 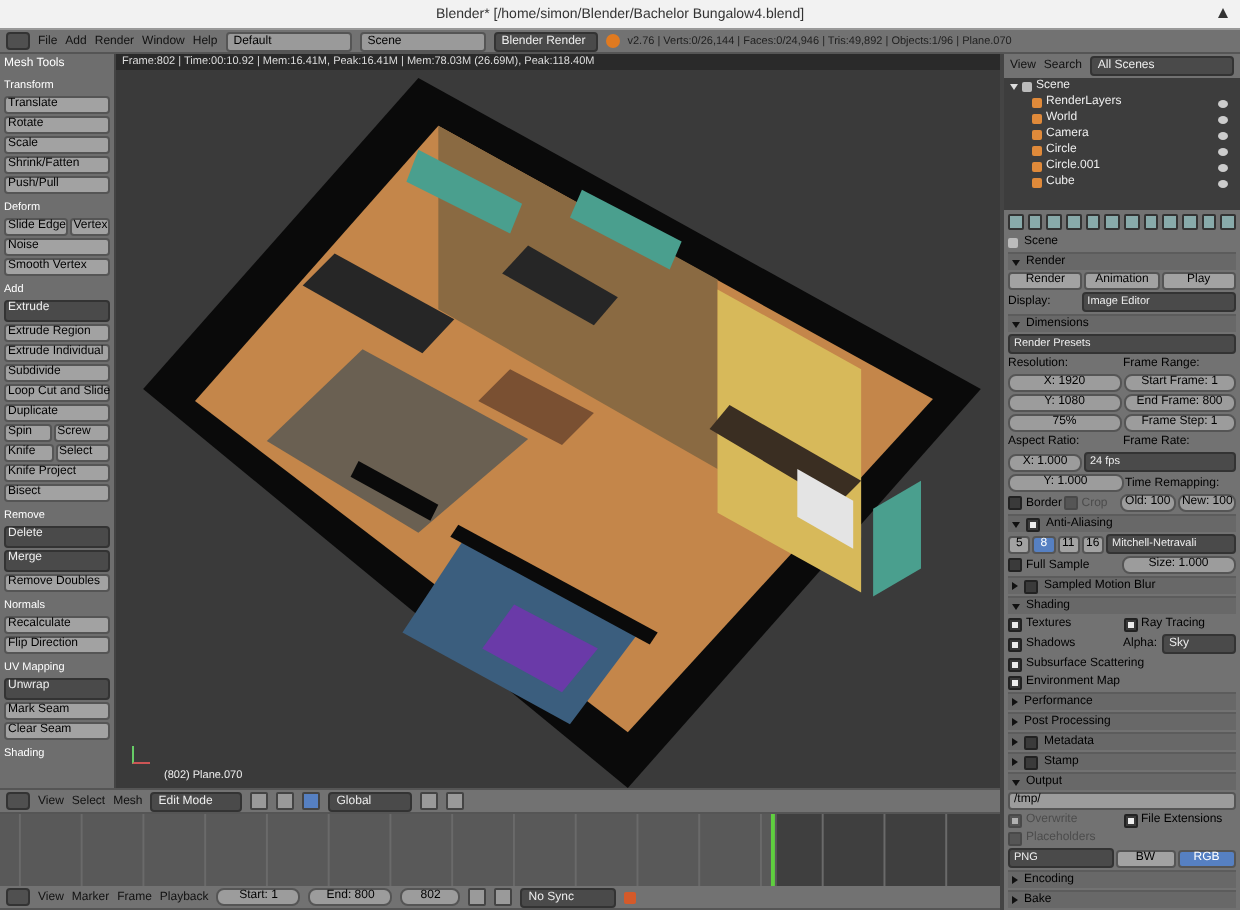 I want to click on shading-icon, so click(x=259, y=801).